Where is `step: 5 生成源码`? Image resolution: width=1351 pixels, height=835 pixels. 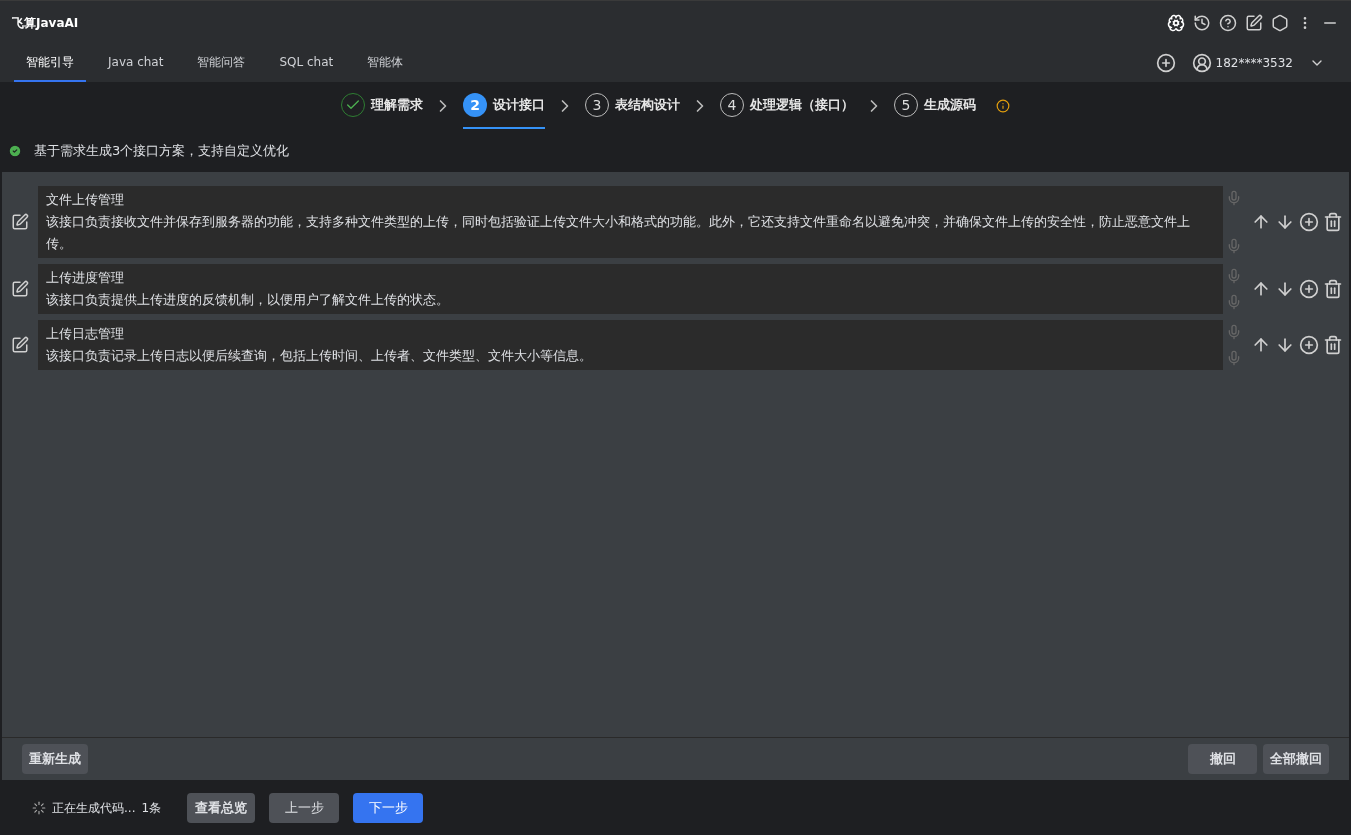
step: 5 生成源码 is located at coordinates (935, 106).